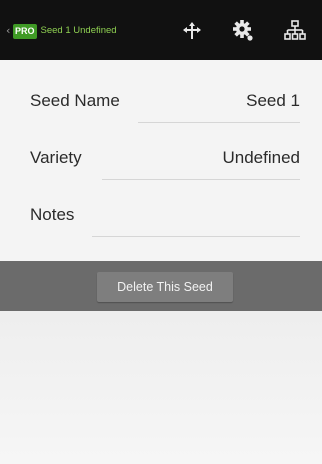 This screenshot has width=322, height=464. What do you see at coordinates (201, 179) in the screenshot?
I see `variety-underline` at bounding box center [201, 179].